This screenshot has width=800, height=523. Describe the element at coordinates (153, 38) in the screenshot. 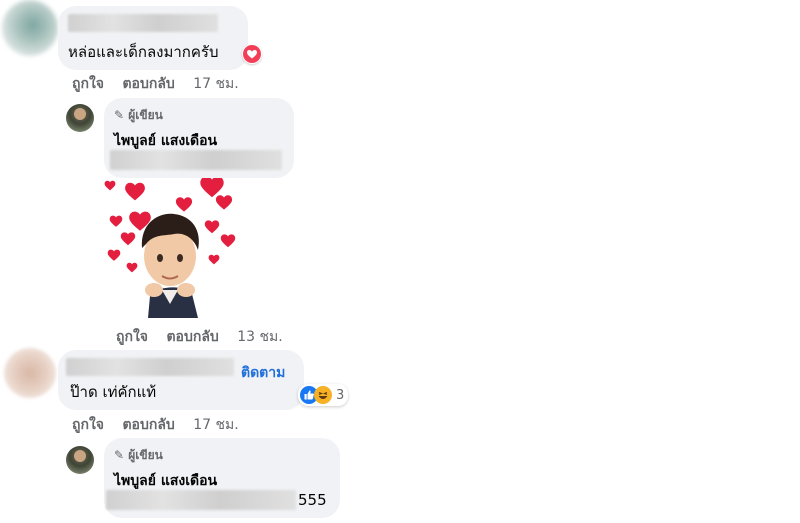

I see `comment-bubble: หล่อและเด็กลงมากครับ` at that location.